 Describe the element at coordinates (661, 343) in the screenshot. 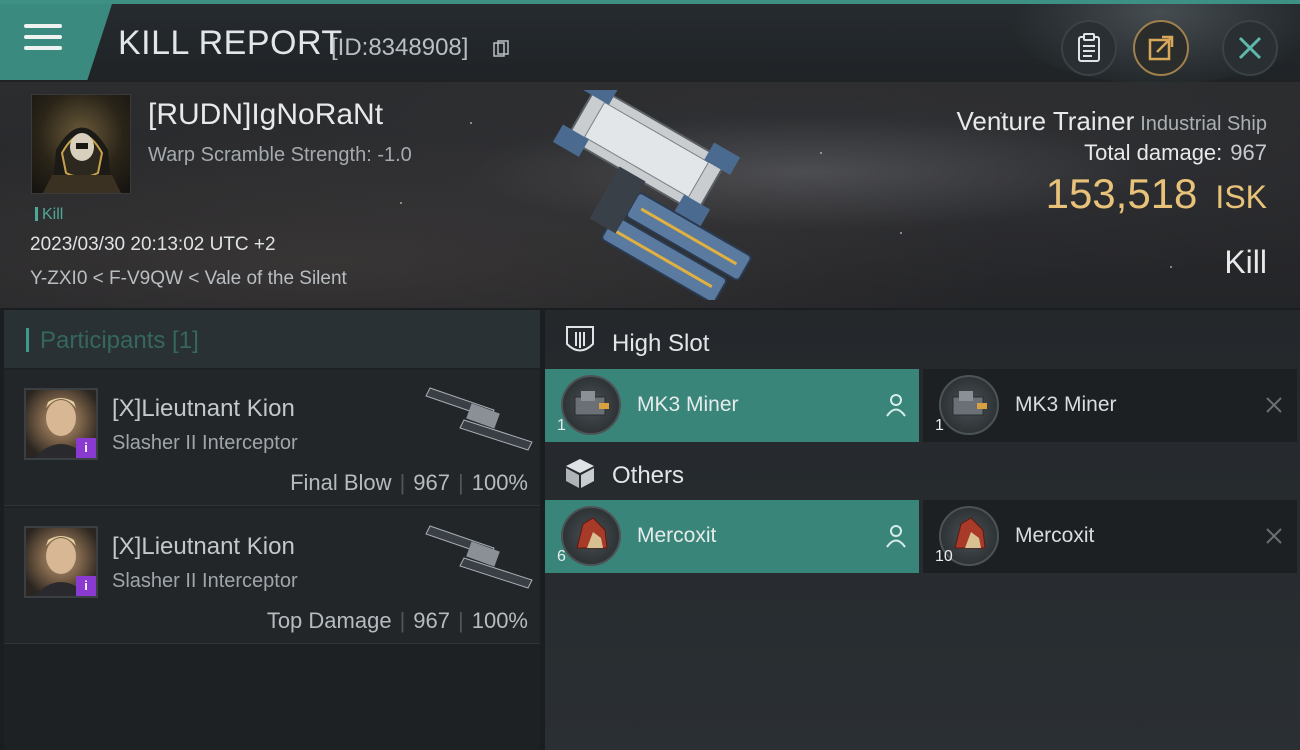

I see `high-slot-title: High Slot` at that location.